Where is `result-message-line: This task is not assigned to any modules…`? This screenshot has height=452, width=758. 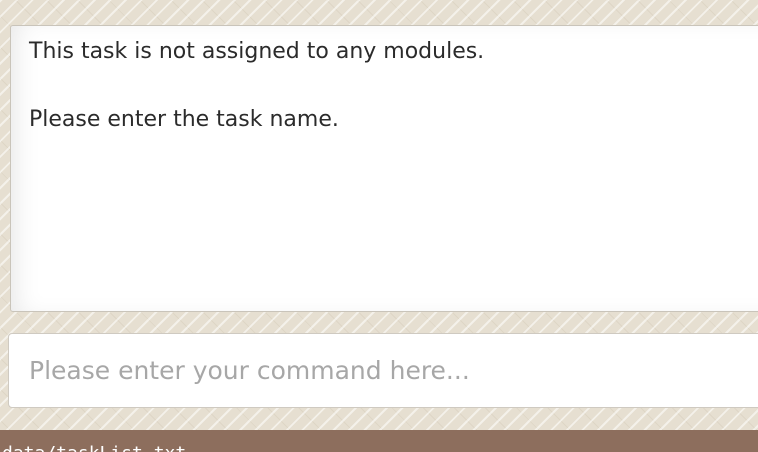
result-message-line: This task is not assigned to any modules… is located at coordinates (257, 51).